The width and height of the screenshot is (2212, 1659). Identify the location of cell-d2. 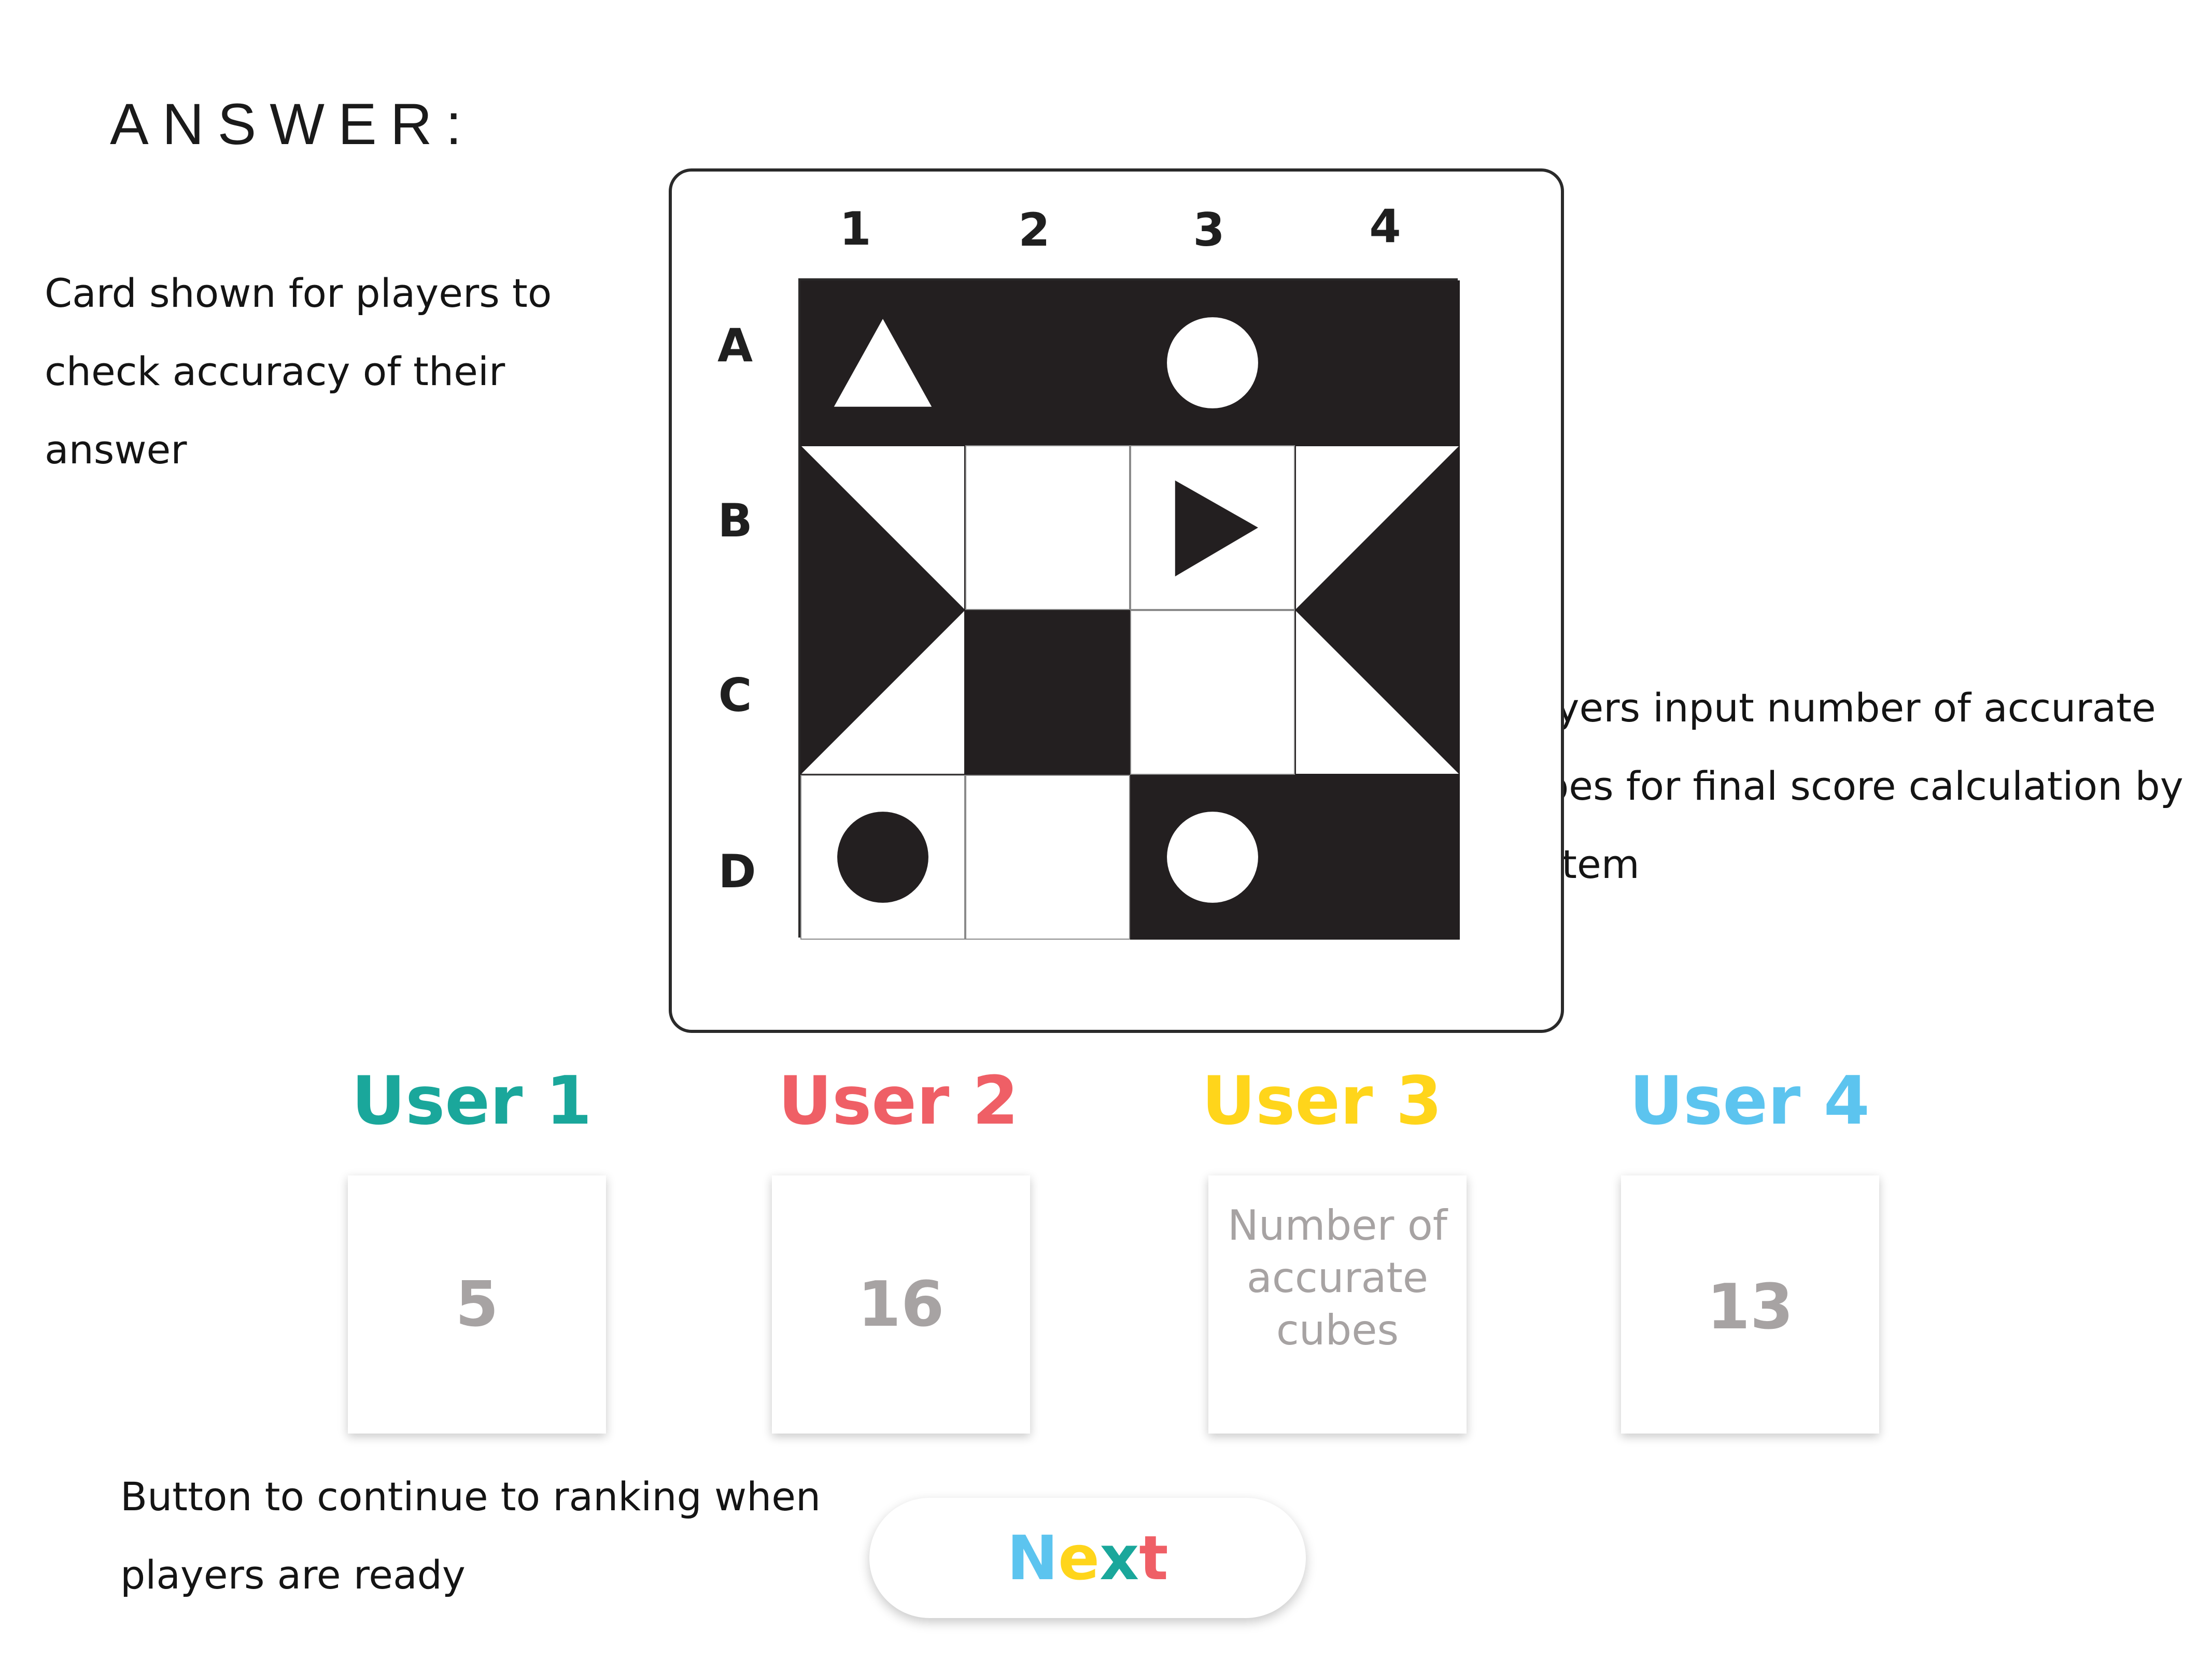
(1047, 857).